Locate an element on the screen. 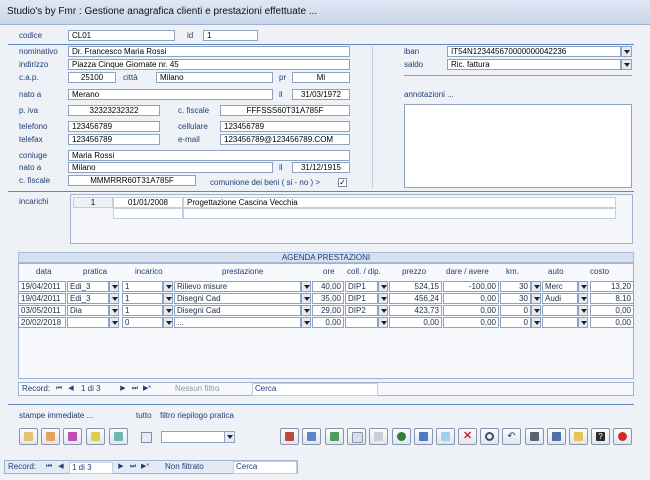  last-record-icon: ⏭ is located at coordinates (135, 389).